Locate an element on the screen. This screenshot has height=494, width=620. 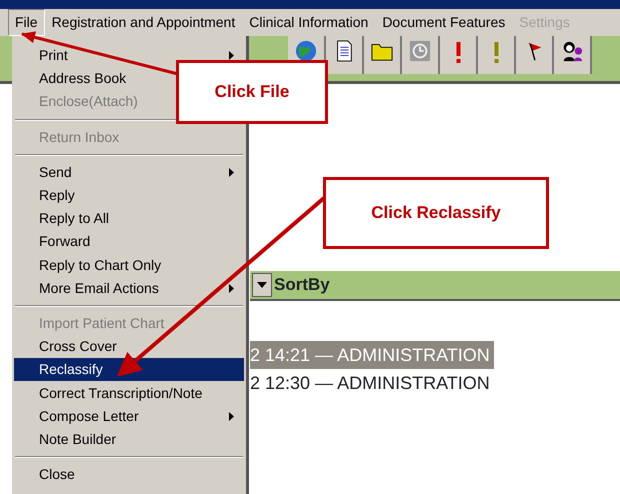
people-icon is located at coordinates (572, 51).